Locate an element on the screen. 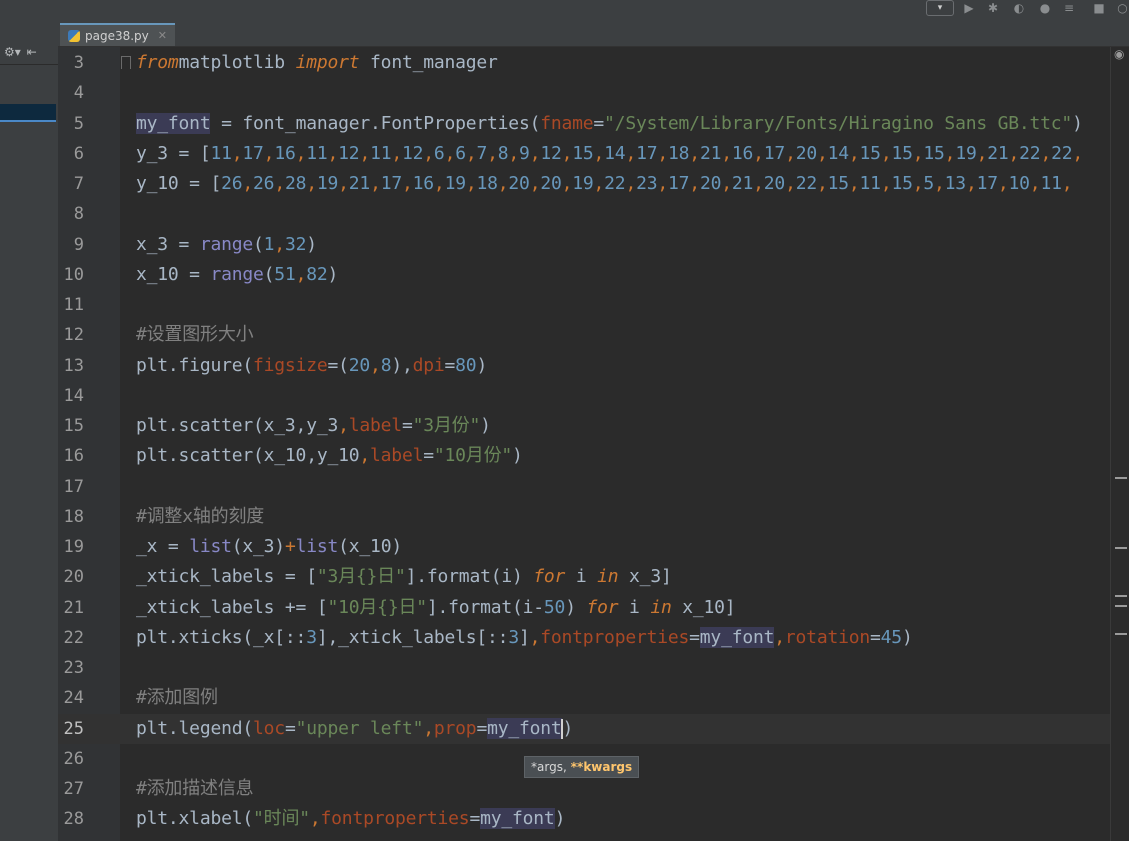  editor-scrollbar: ◉ is located at coordinates (1119, 444).